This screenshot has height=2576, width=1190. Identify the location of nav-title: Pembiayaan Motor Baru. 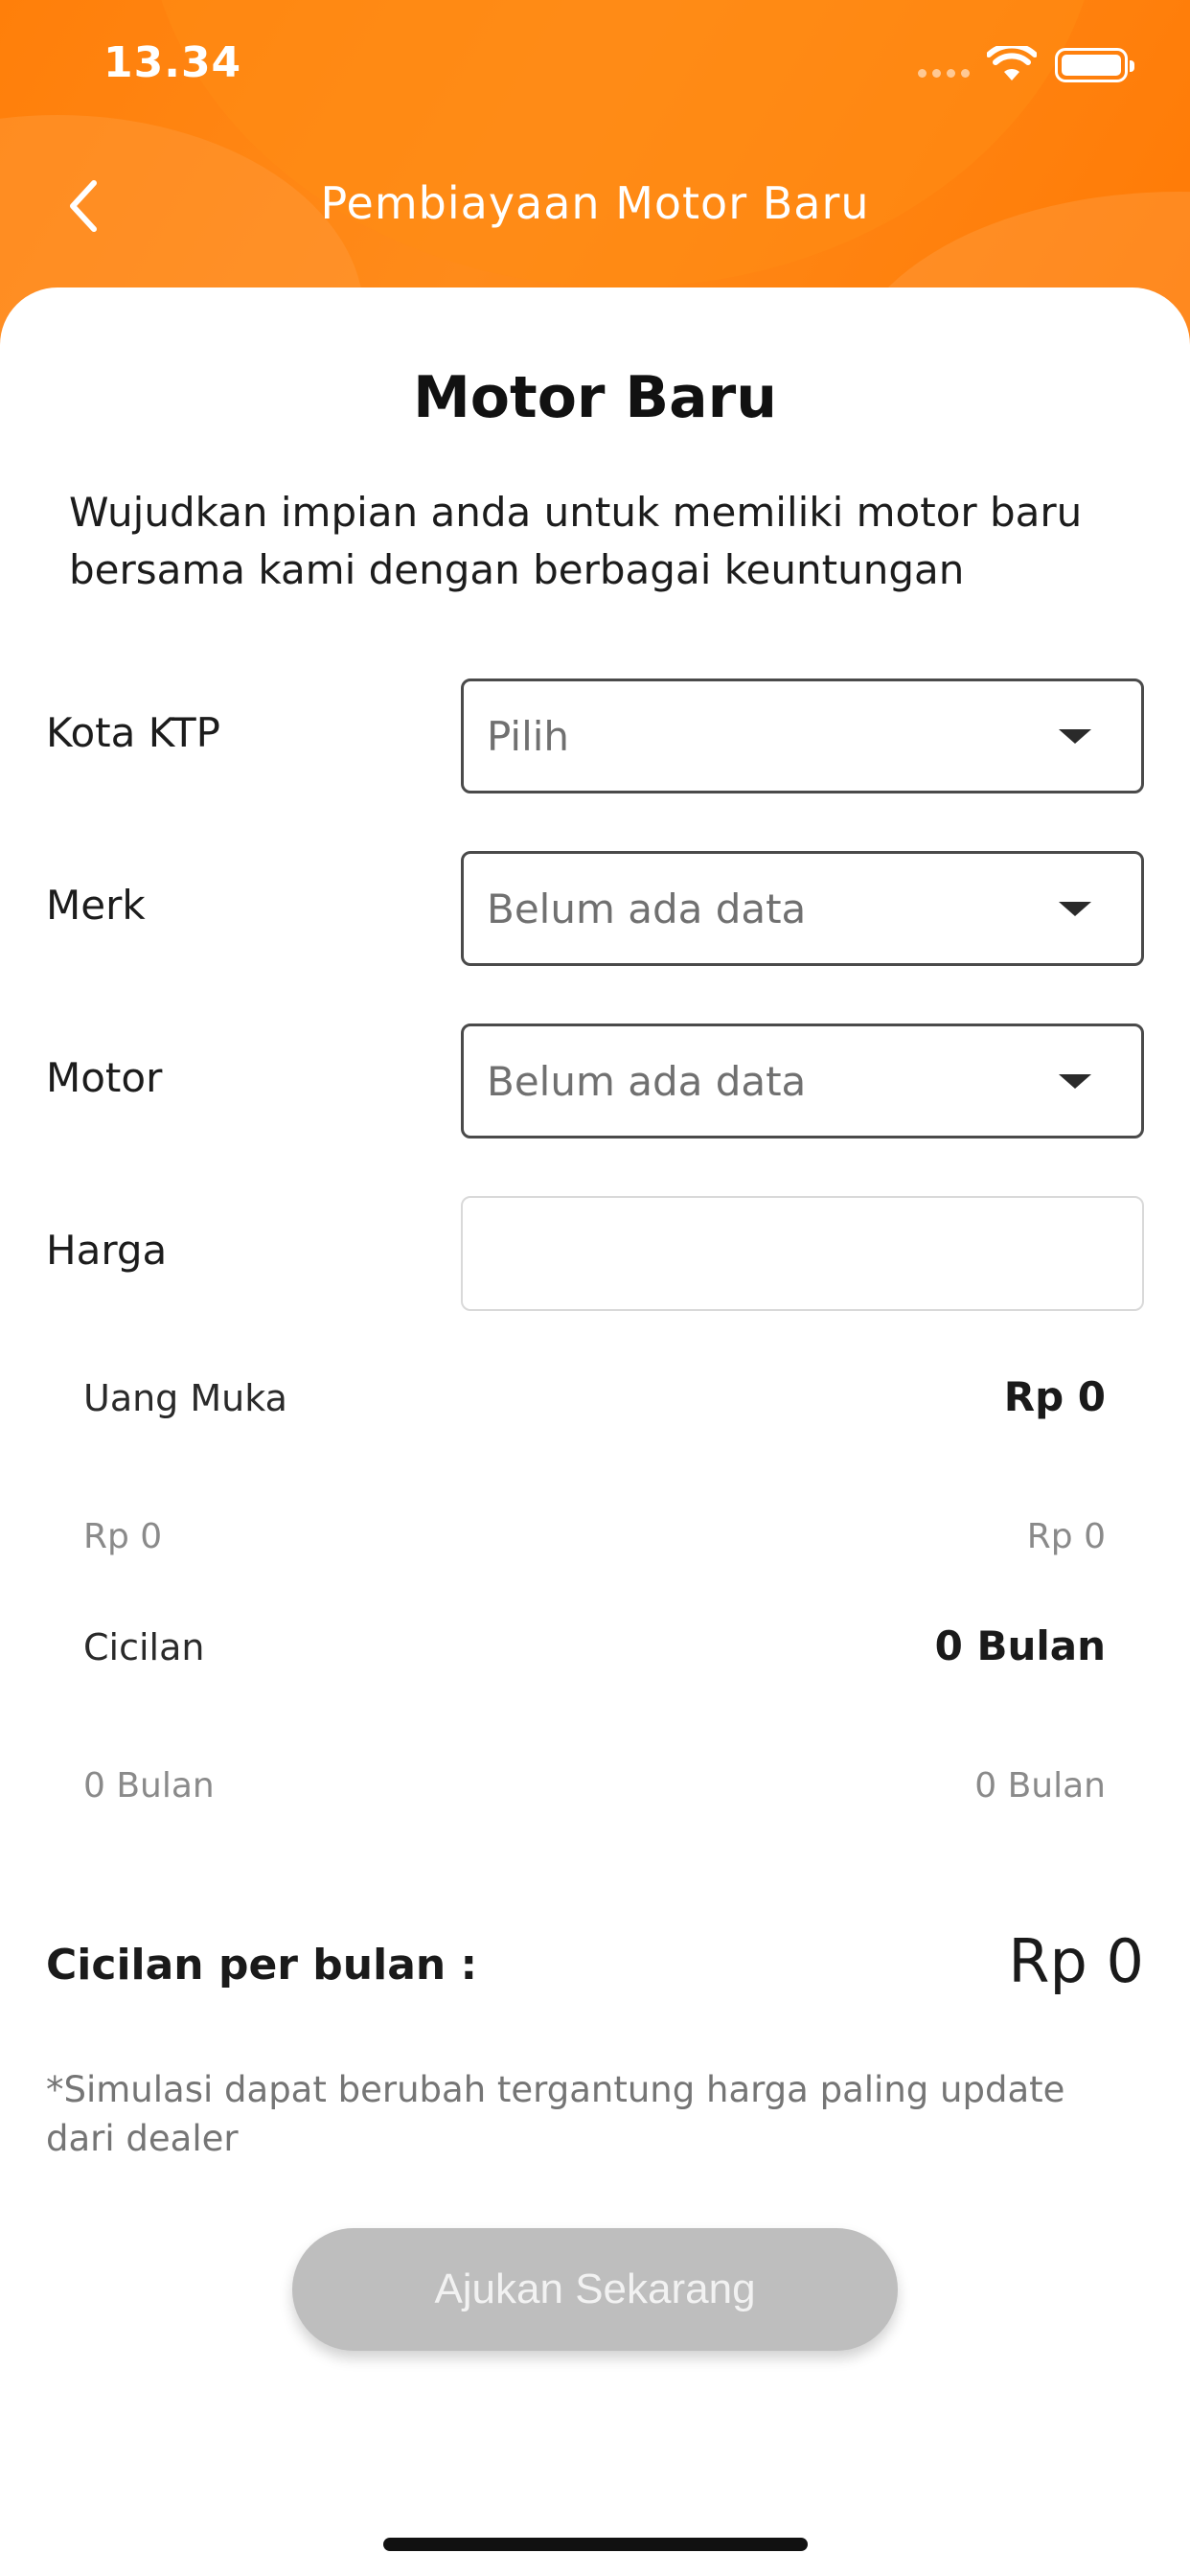
(595, 203).